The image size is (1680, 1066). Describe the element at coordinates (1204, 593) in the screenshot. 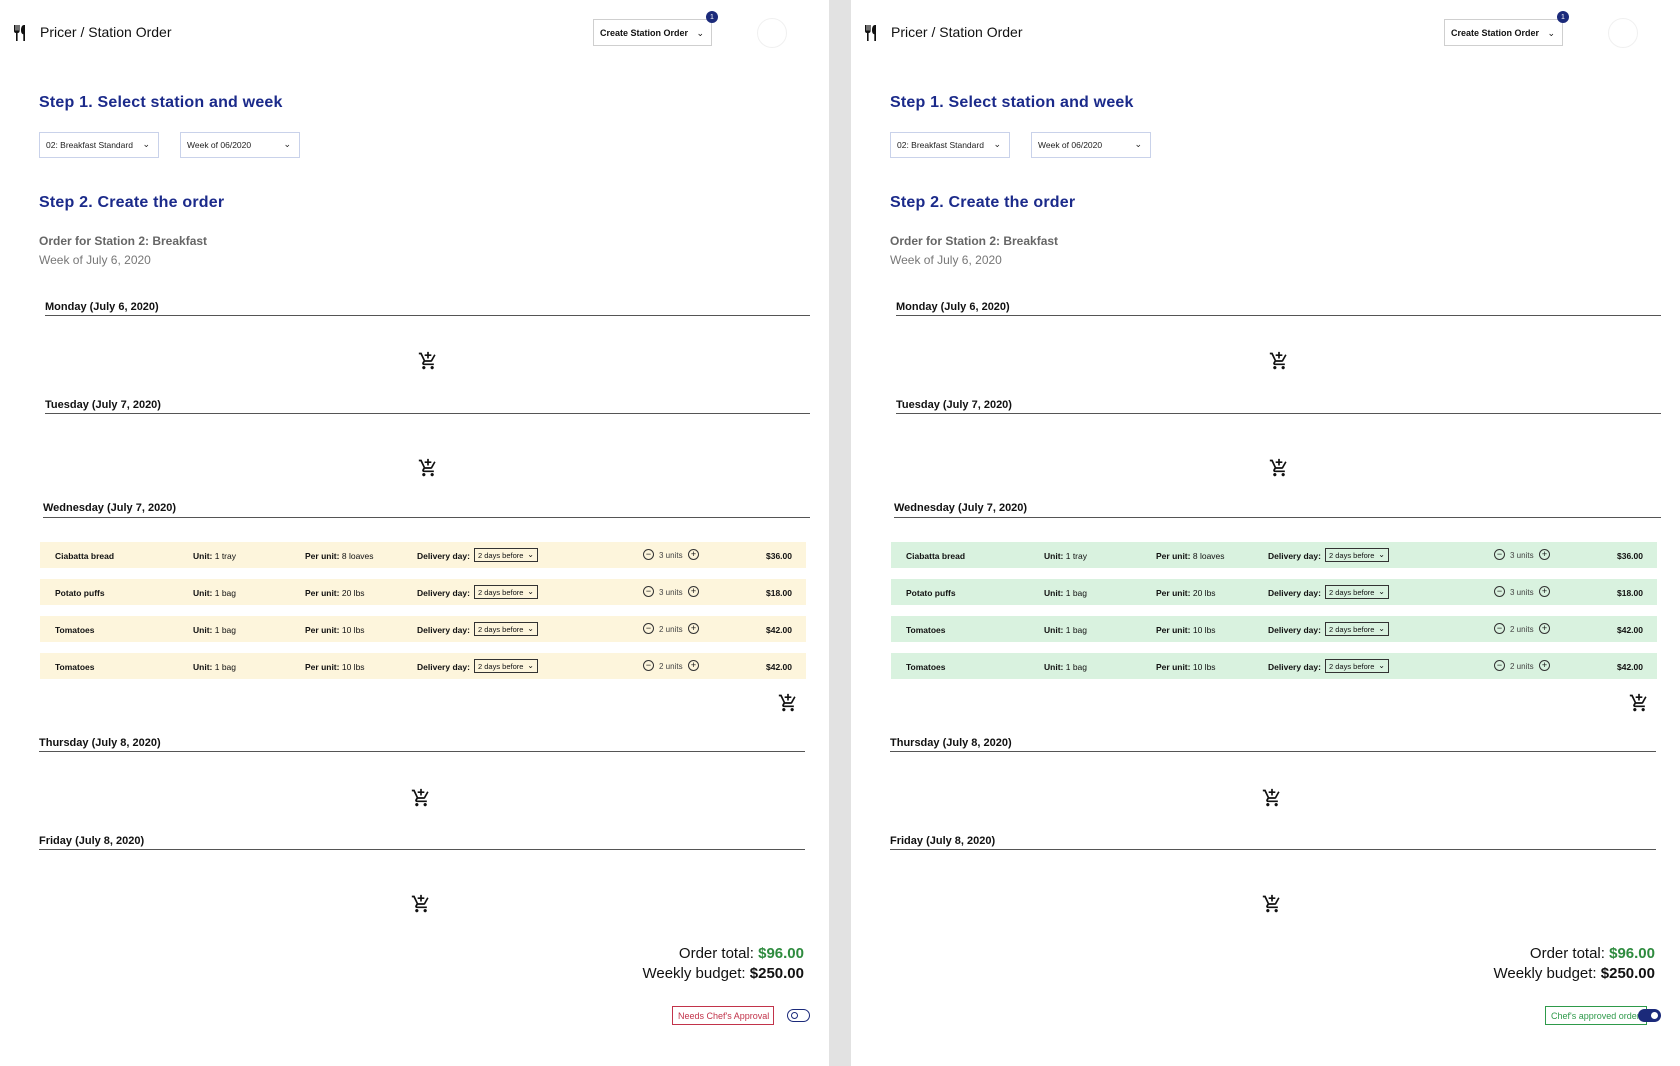

I see `per-unit-value: 20 lbs` at that location.